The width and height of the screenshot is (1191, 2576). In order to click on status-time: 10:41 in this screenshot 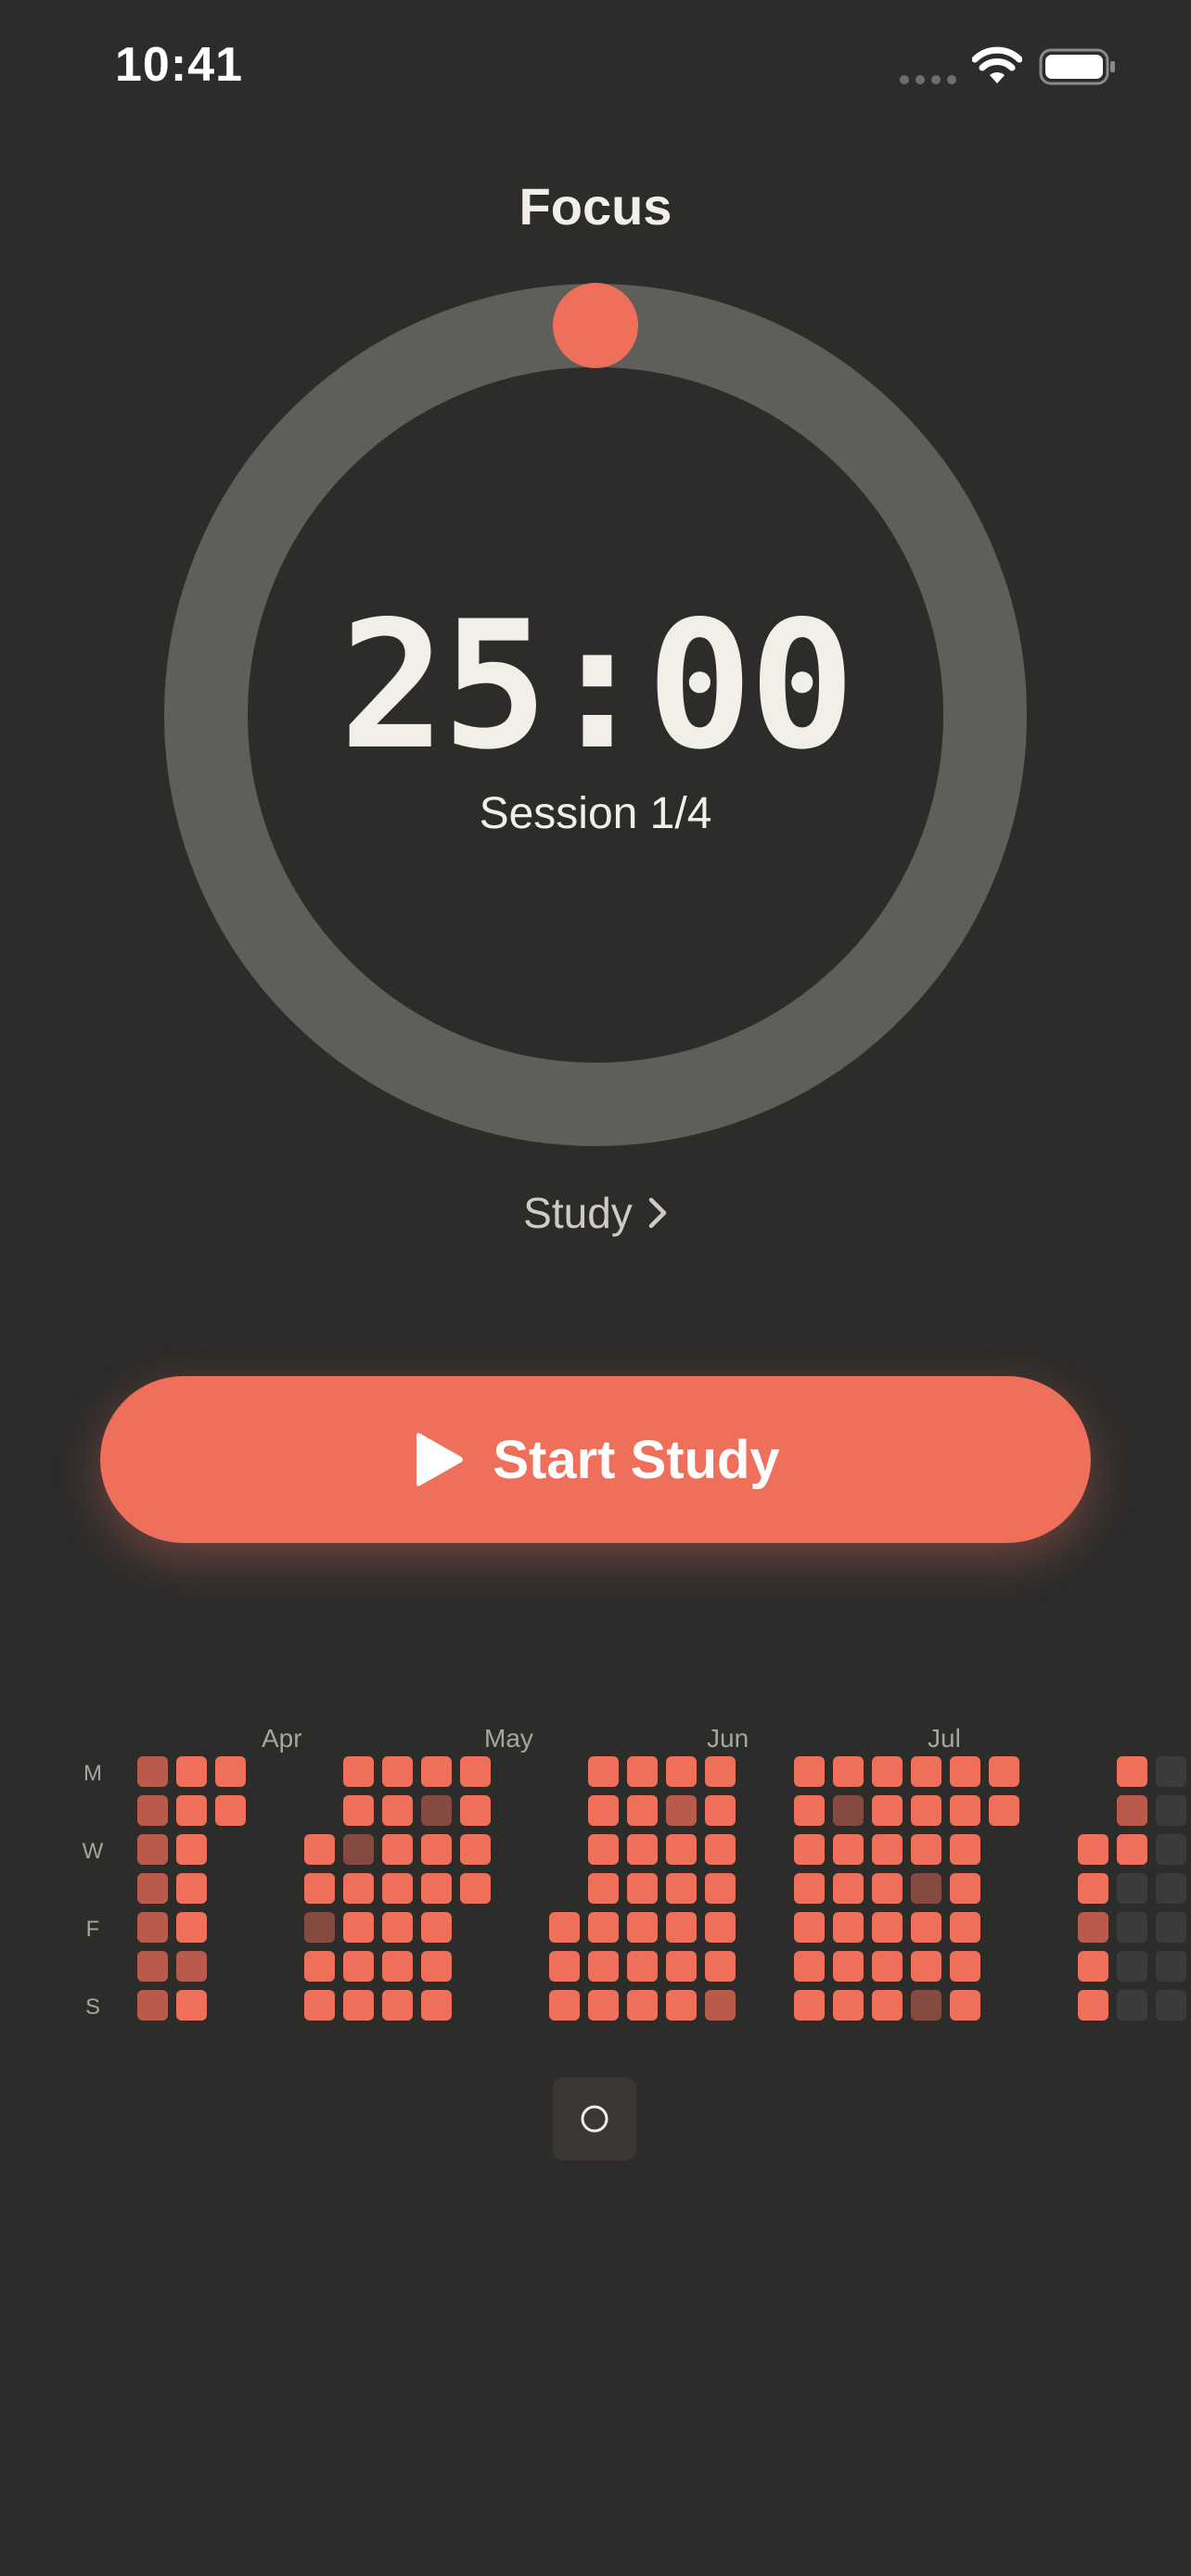, I will do `click(179, 65)`.